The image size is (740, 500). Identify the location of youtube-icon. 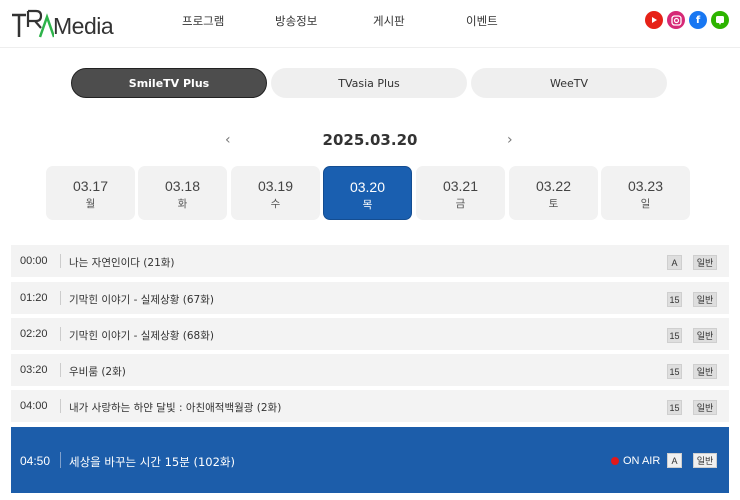
(654, 20).